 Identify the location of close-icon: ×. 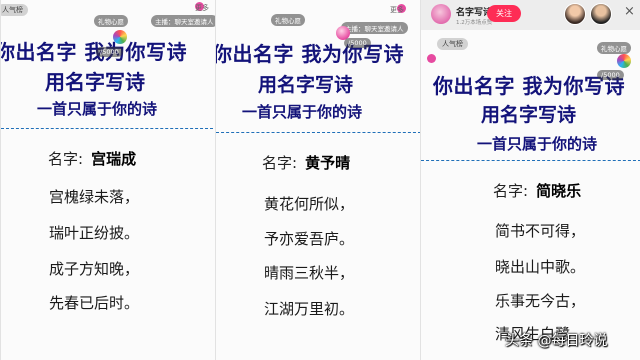
(629, 11).